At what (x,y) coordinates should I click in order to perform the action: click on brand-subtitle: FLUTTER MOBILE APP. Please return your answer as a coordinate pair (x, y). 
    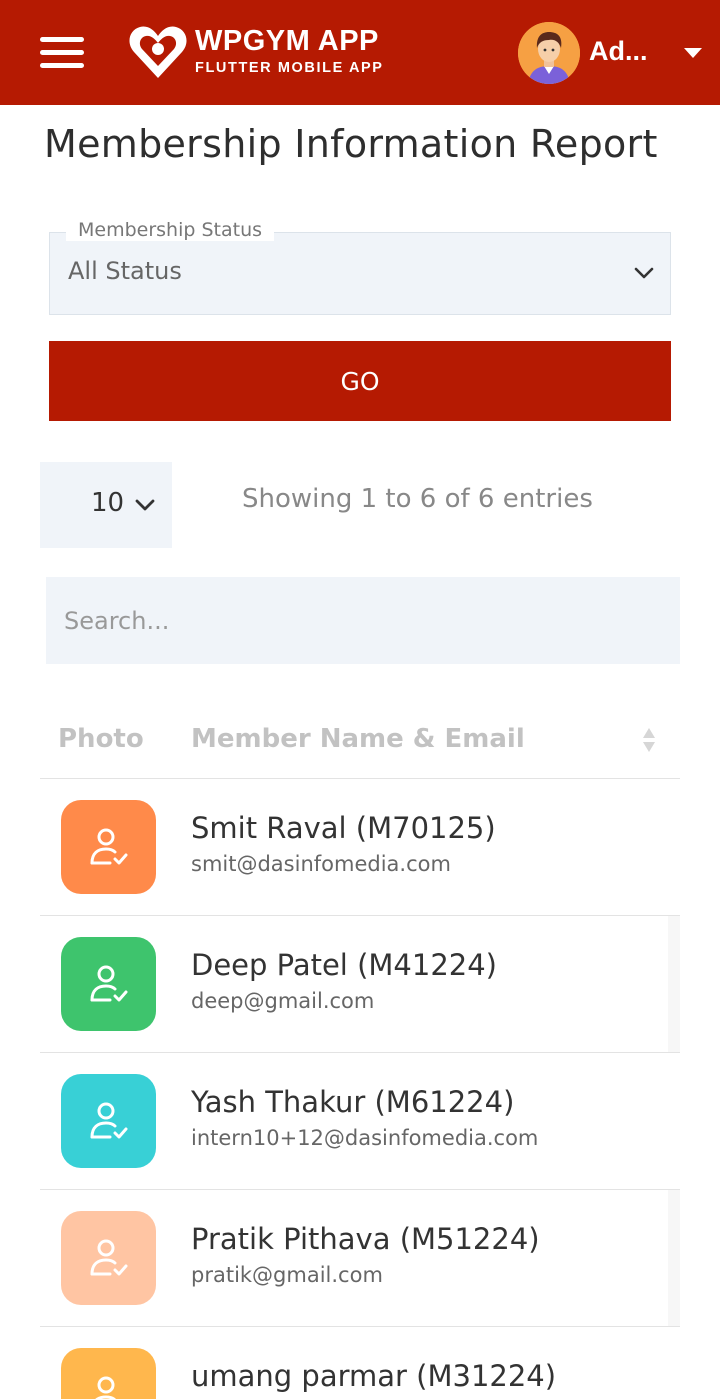
    Looking at the image, I should click on (289, 68).